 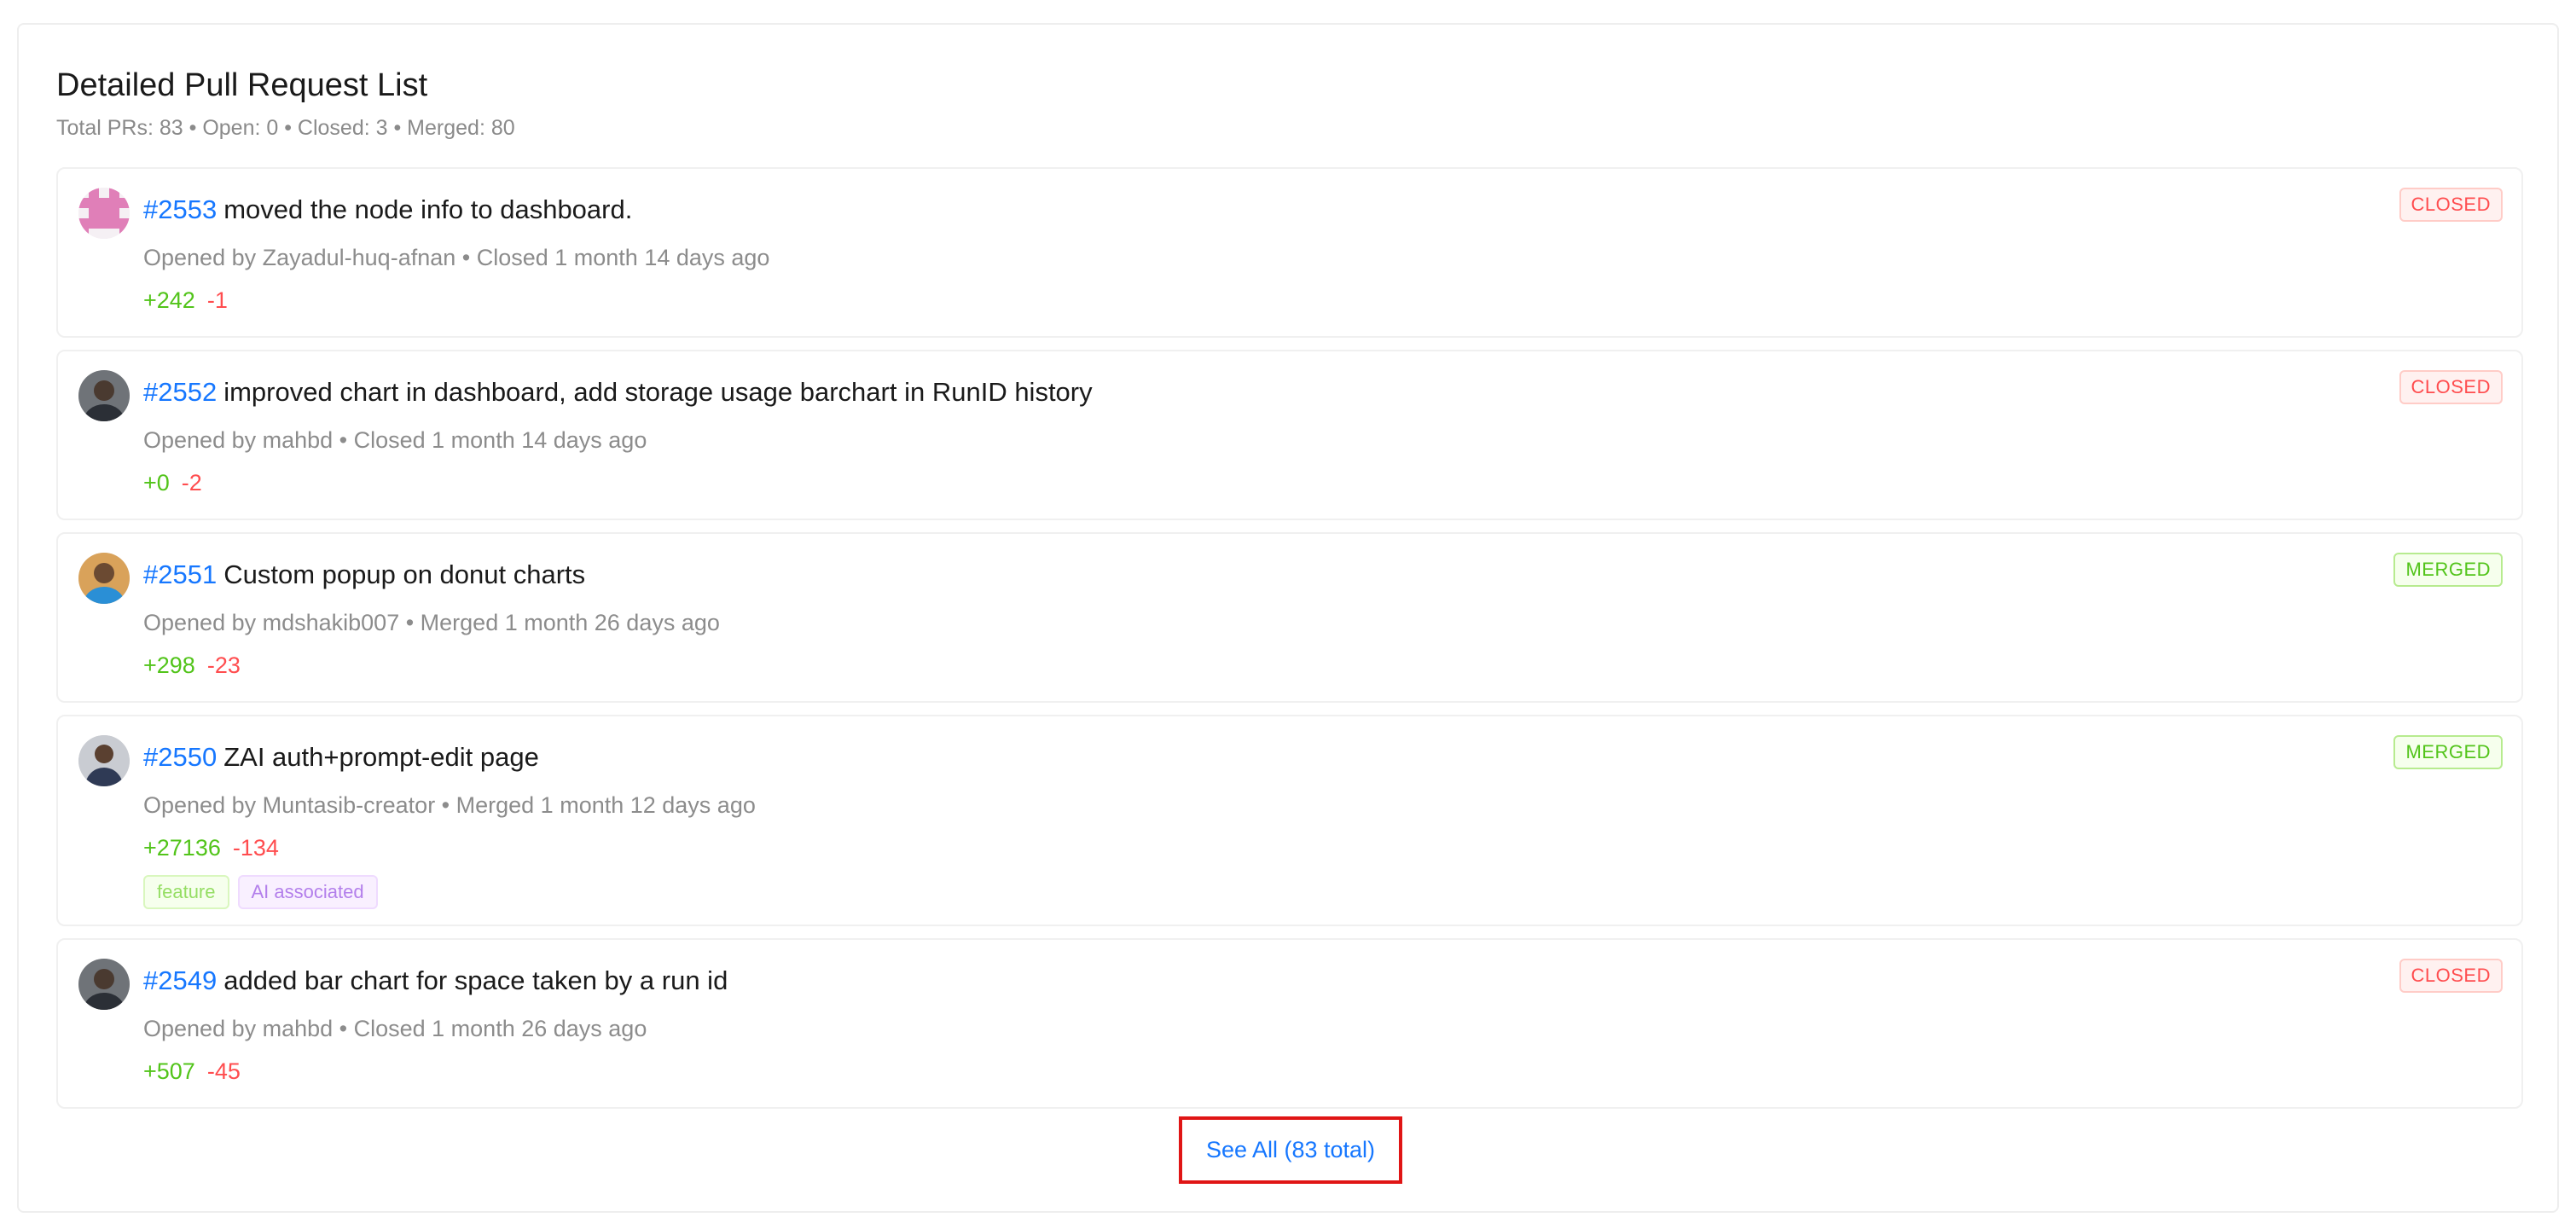 I want to click on see-all-button: See All (83 total), so click(x=1290, y=1150).